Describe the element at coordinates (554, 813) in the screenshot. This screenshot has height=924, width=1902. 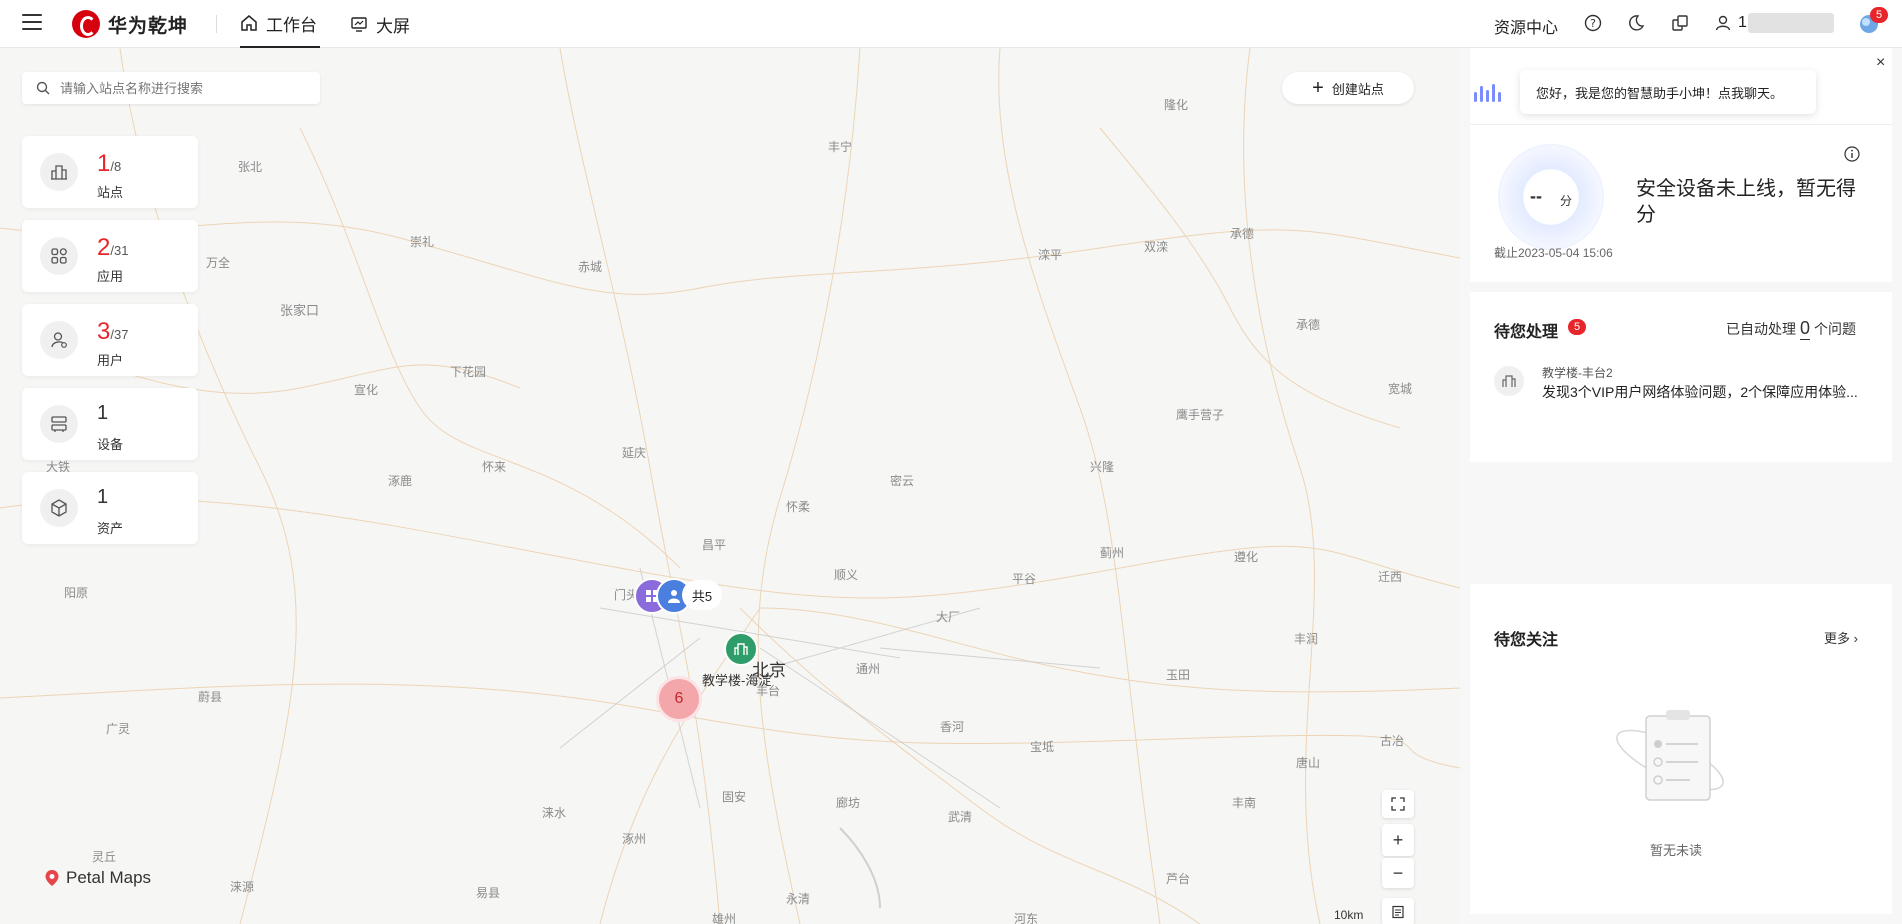
I see `place-label: 涞水` at that location.